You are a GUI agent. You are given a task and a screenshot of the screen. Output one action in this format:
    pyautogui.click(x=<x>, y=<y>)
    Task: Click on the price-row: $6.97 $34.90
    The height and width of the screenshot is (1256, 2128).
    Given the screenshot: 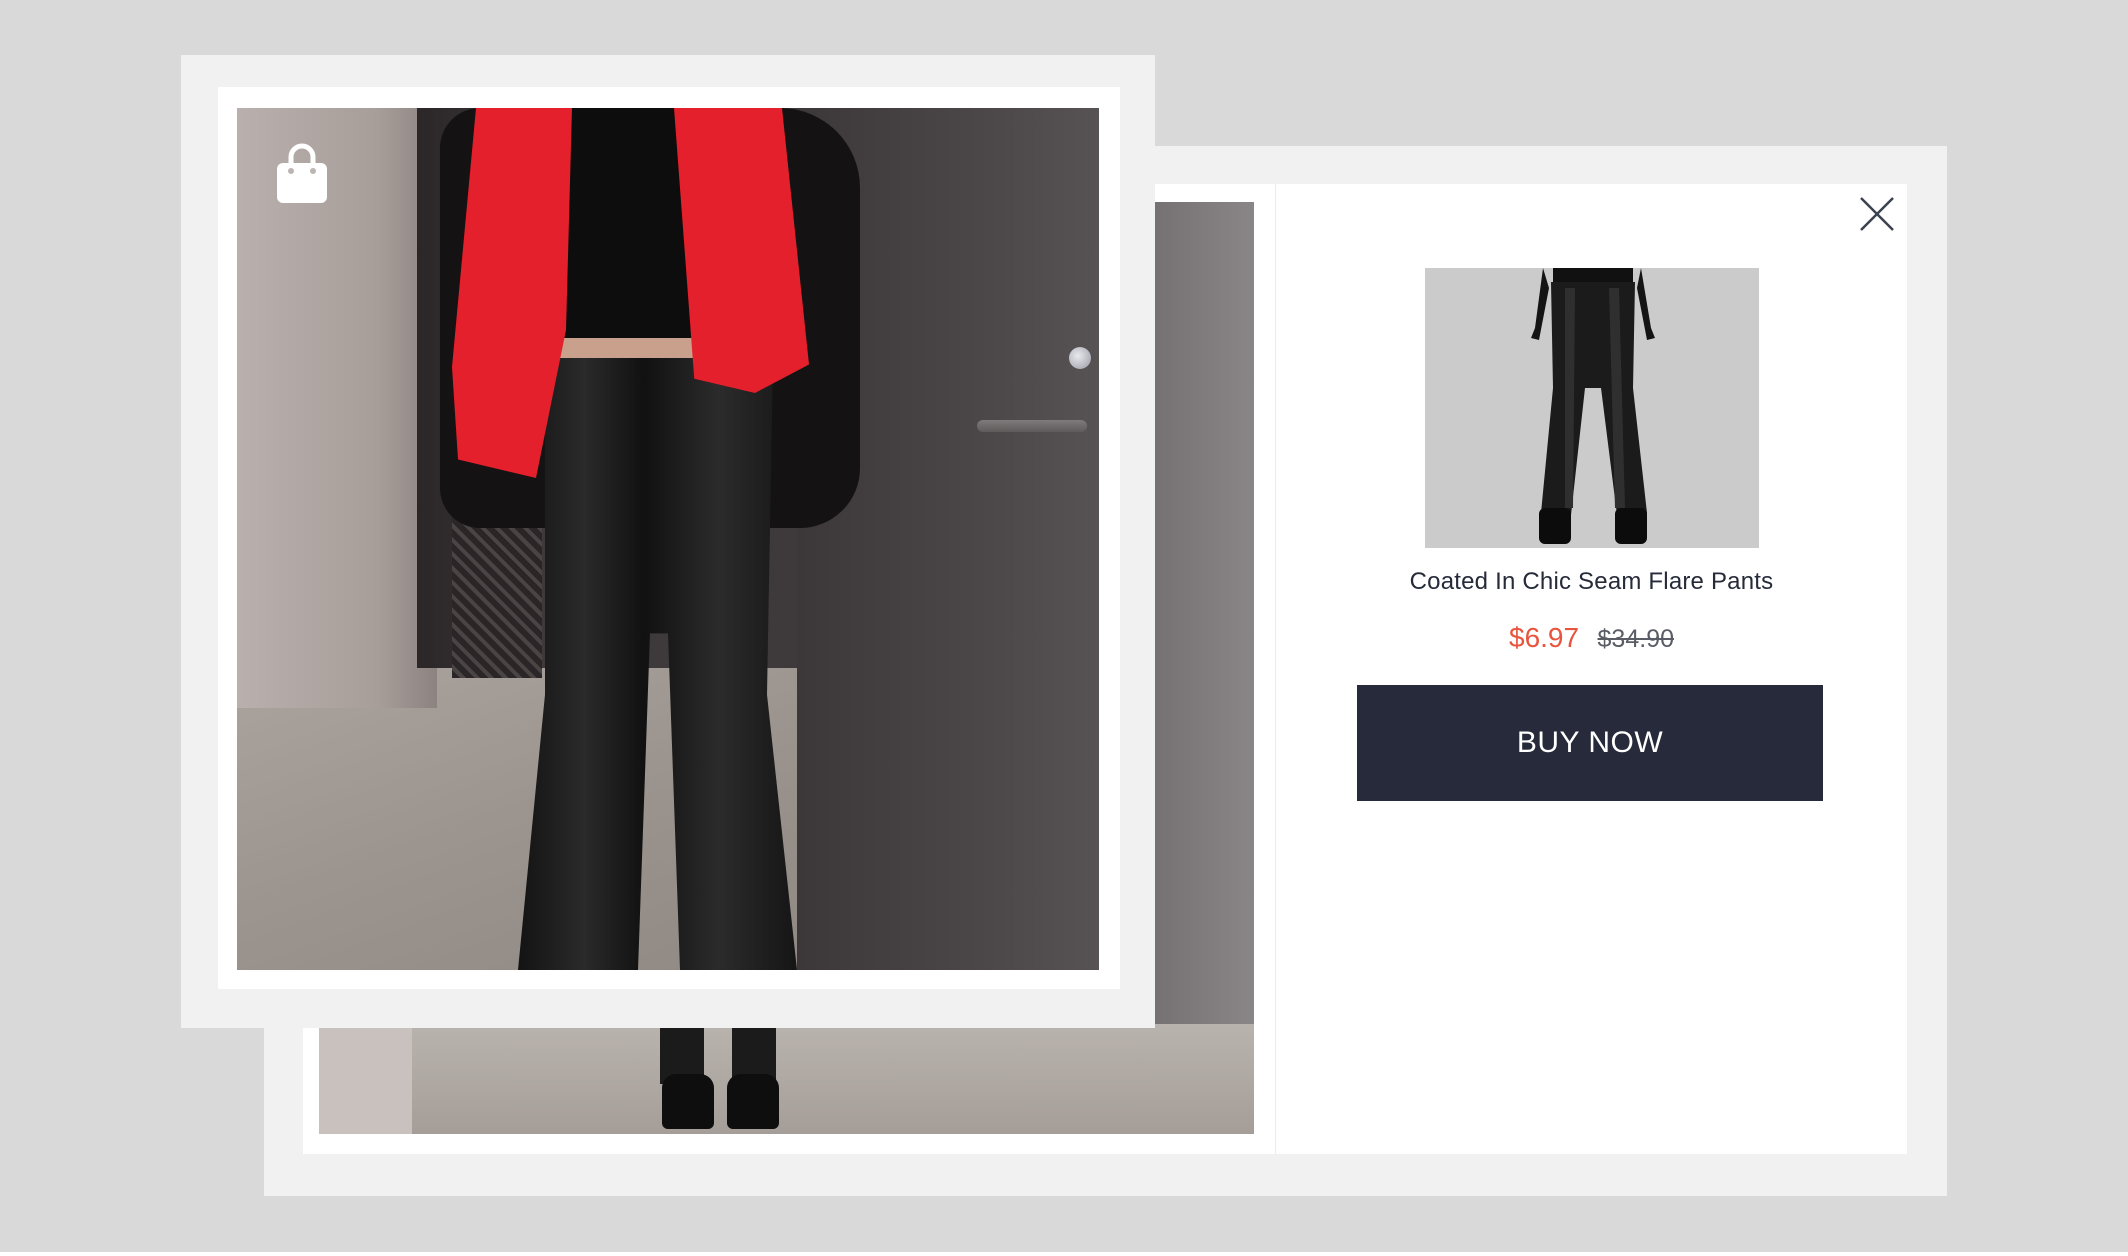 What is the action you would take?
    pyautogui.click(x=1591, y=638)
    